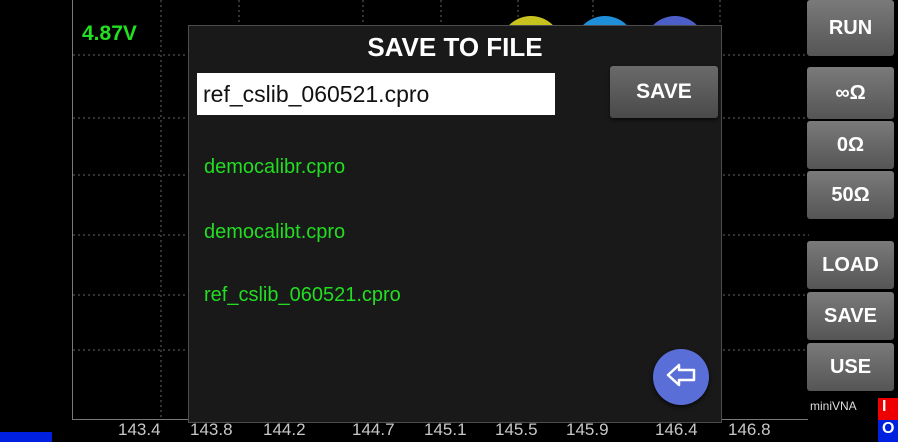  I want to click on file-list-item: ref_cslib_060521.cpro, so click(302, 295).